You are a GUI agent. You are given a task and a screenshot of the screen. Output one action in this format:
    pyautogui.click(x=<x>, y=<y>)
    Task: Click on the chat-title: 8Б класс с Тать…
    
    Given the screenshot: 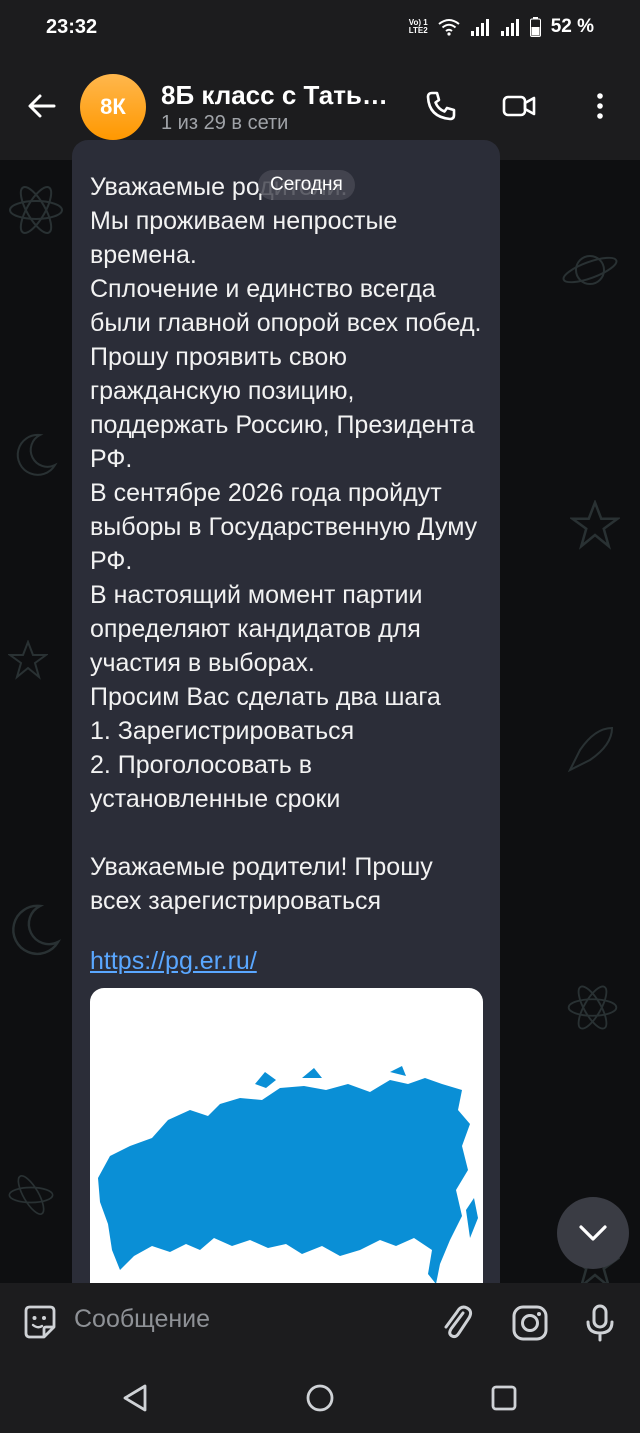 What is the action you would take?
    pyautogui.click(x=274, y=95)
    